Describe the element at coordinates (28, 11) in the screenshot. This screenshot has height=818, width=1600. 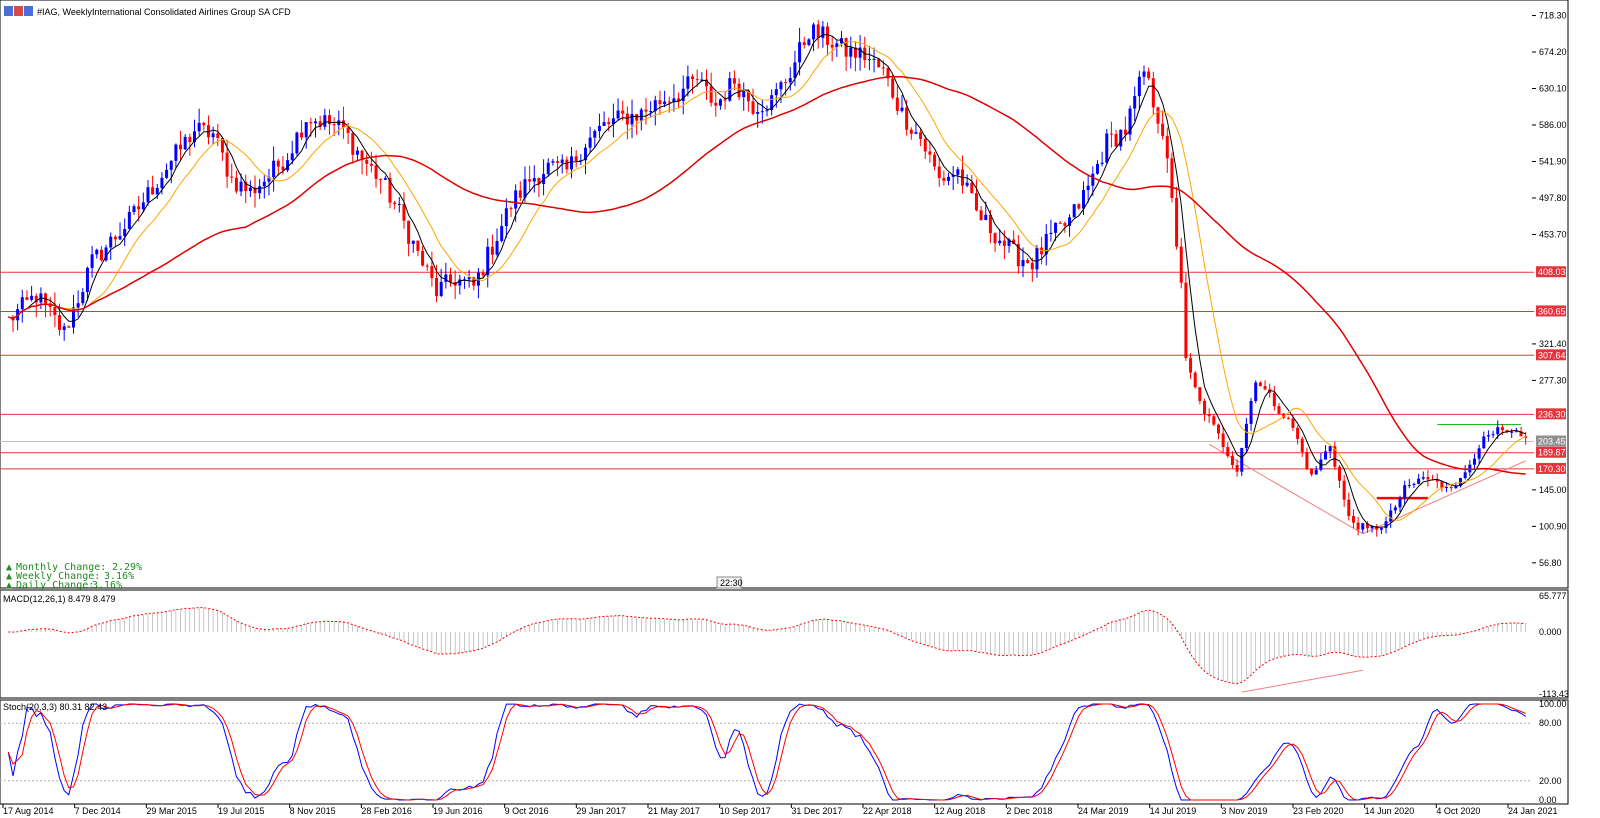
I see `line-chart-icon` at that location.